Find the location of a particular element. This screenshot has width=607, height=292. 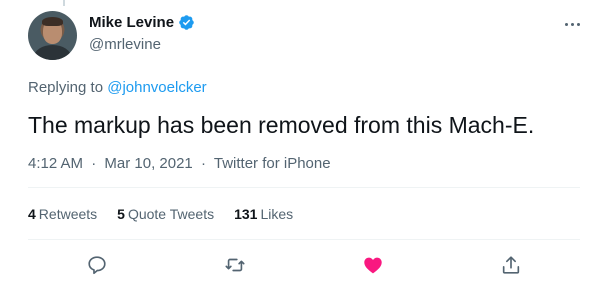

avatar-hair is located at coordinates (52, 21).